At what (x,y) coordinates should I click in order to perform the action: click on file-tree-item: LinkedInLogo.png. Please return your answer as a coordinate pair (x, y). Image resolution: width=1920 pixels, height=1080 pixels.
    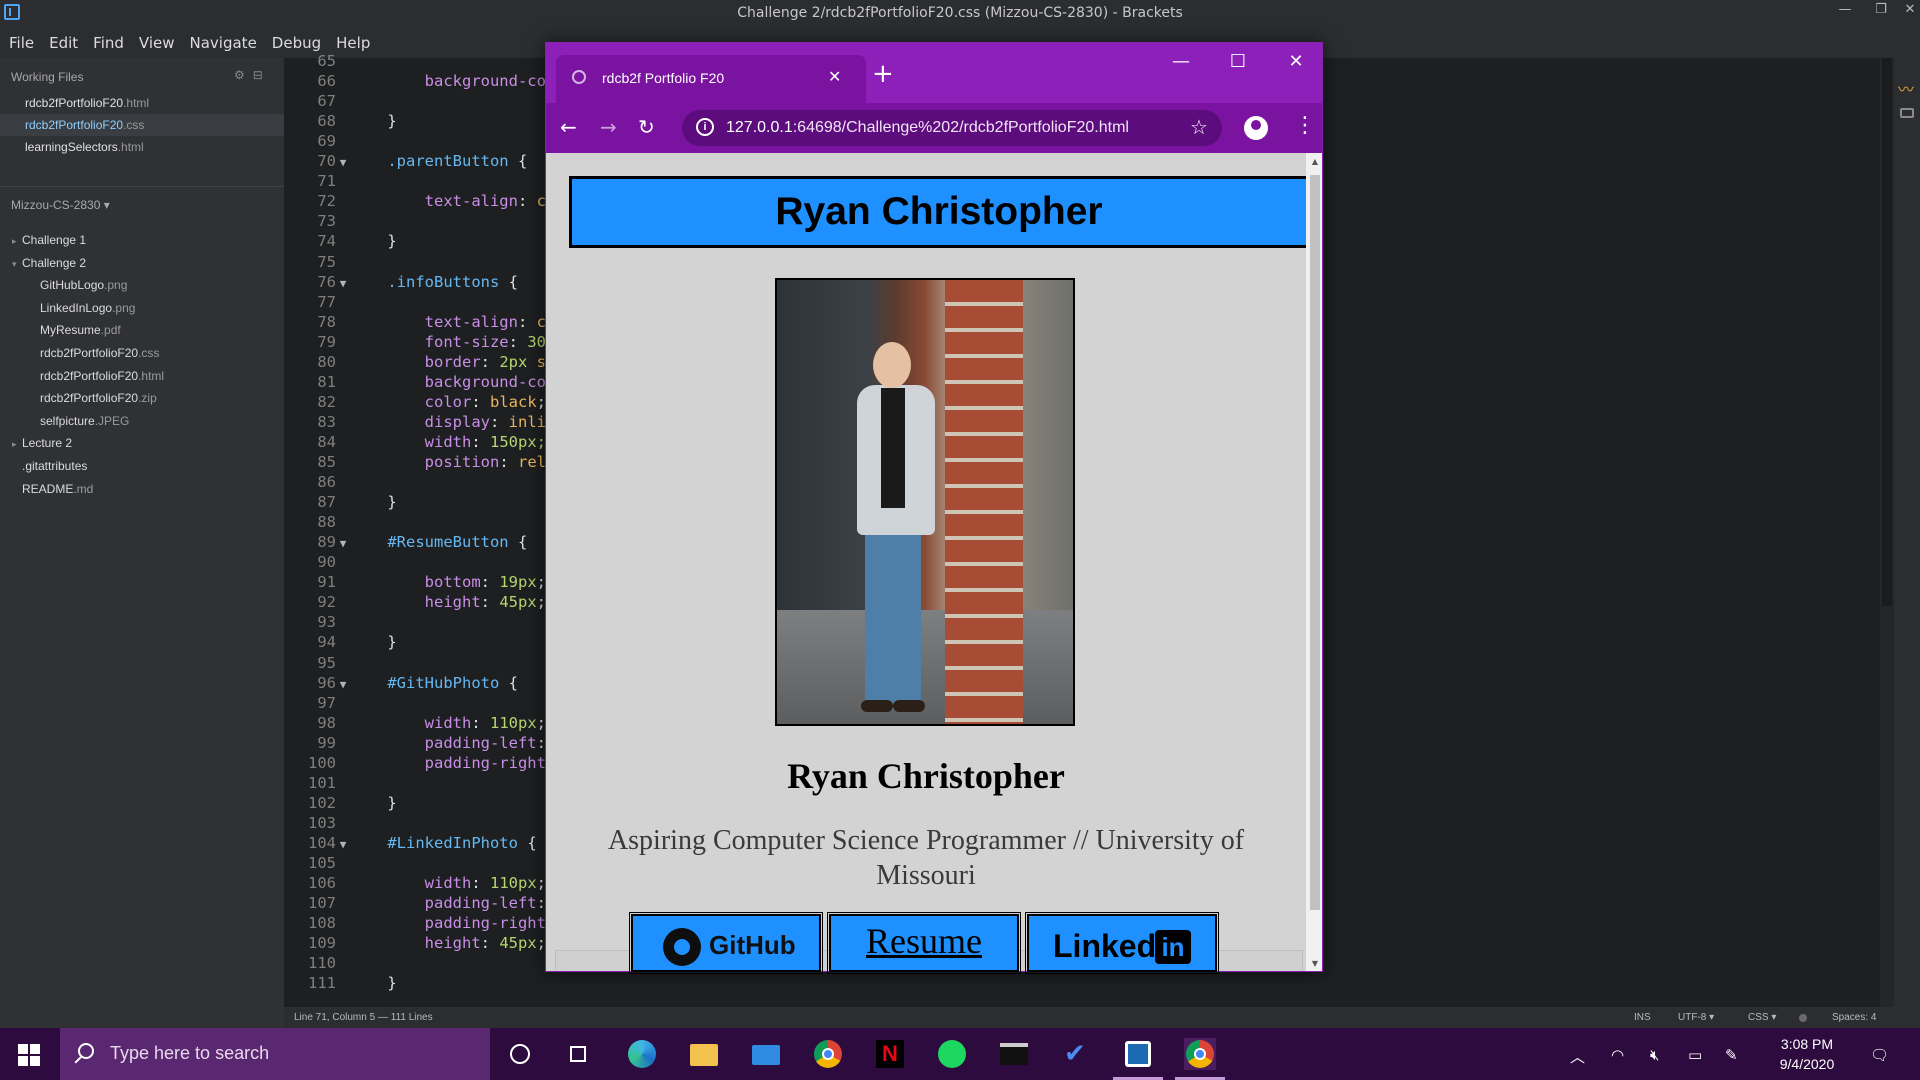
    Looking at the image, I should click on (142, 308).